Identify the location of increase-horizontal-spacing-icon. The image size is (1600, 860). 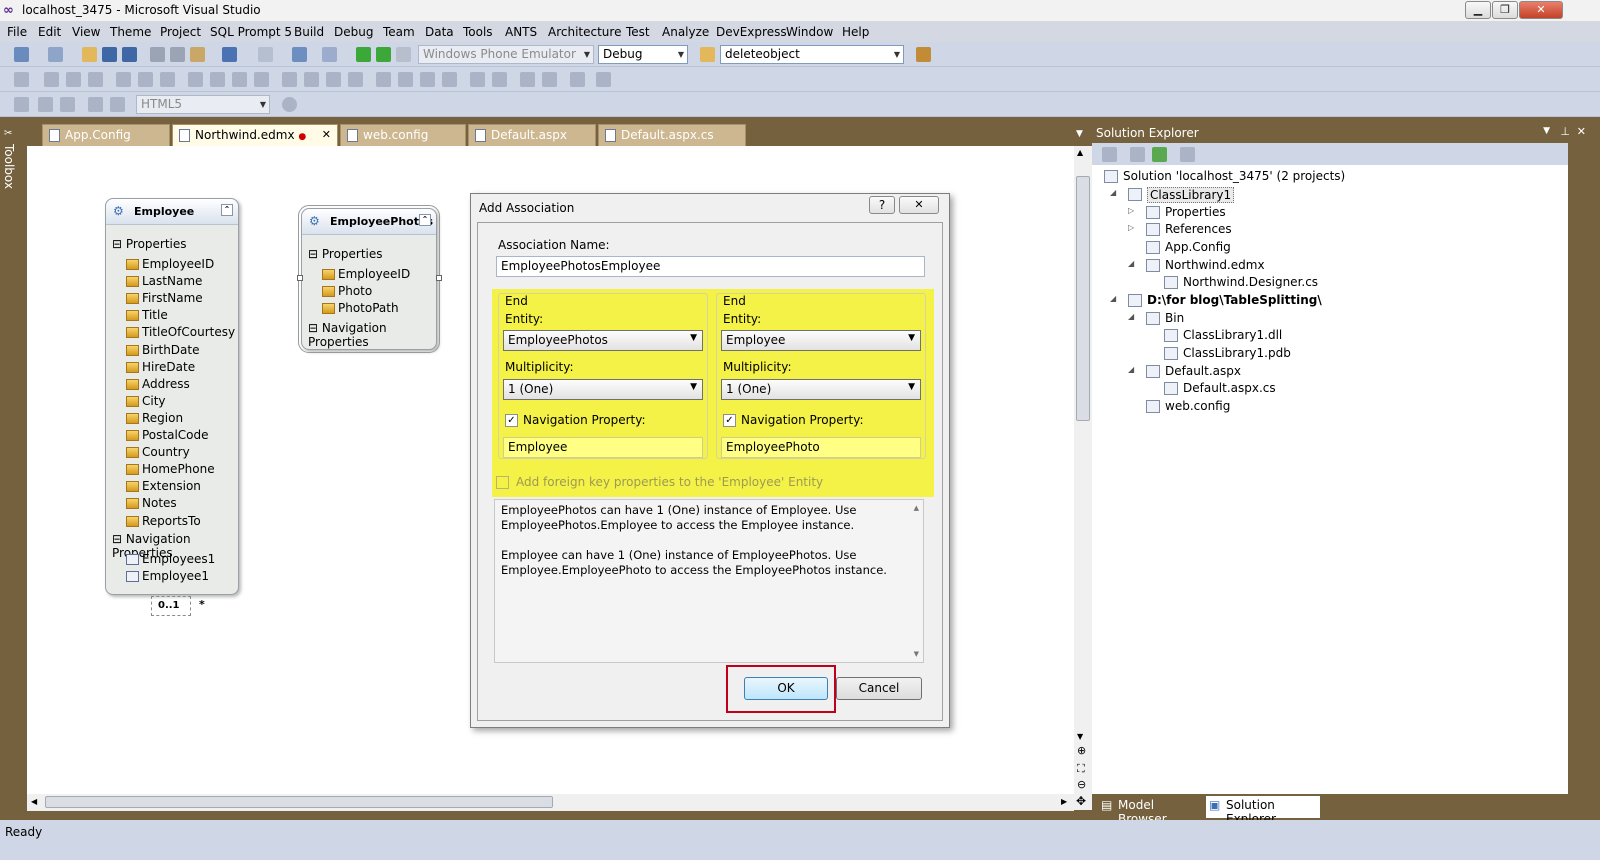
(311, 79).